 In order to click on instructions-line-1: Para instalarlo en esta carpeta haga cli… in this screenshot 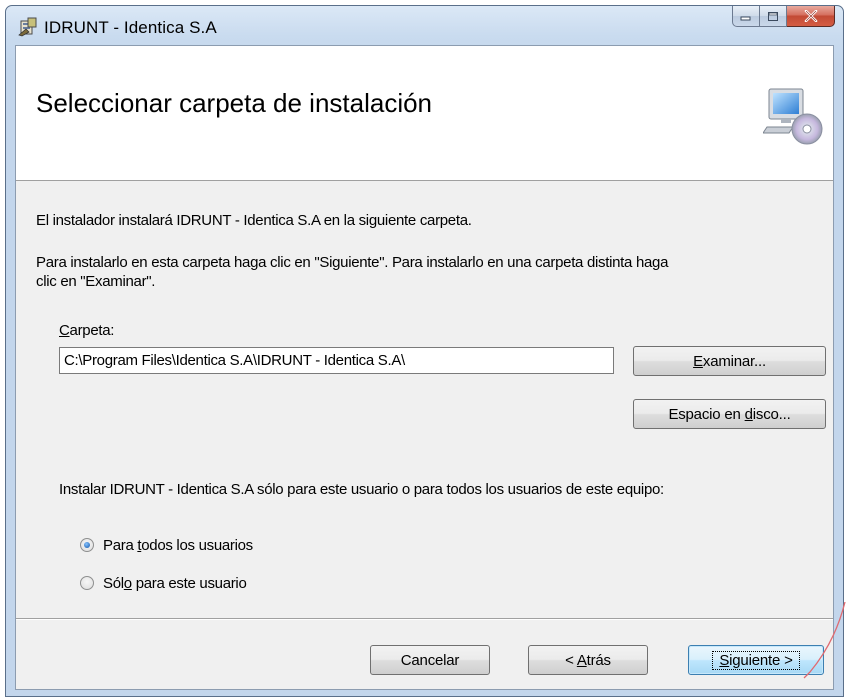, I will do `click(352, 262)`.